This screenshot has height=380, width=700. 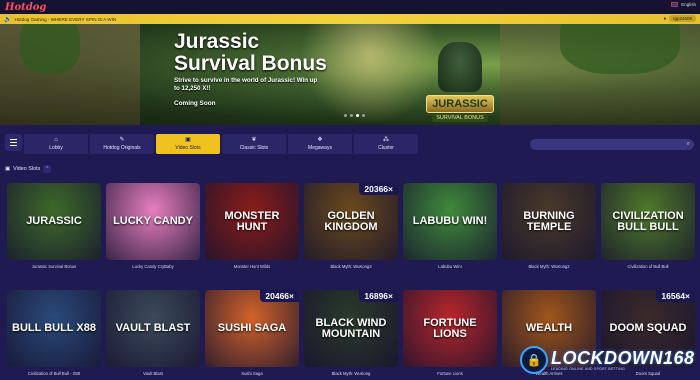 I want to click on section-header: ▣ Video Slots ⌃, so click(x=28, y=169).